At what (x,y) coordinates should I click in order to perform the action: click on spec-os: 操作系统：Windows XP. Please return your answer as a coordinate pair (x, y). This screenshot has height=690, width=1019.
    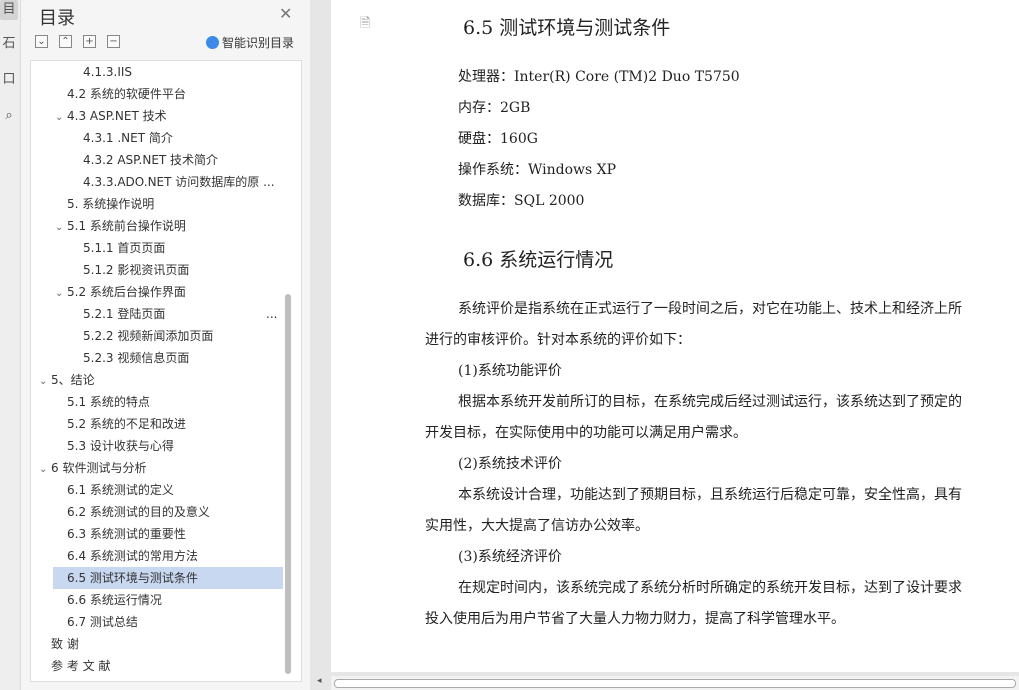
    Looking at the image, I should click on (537, 170).